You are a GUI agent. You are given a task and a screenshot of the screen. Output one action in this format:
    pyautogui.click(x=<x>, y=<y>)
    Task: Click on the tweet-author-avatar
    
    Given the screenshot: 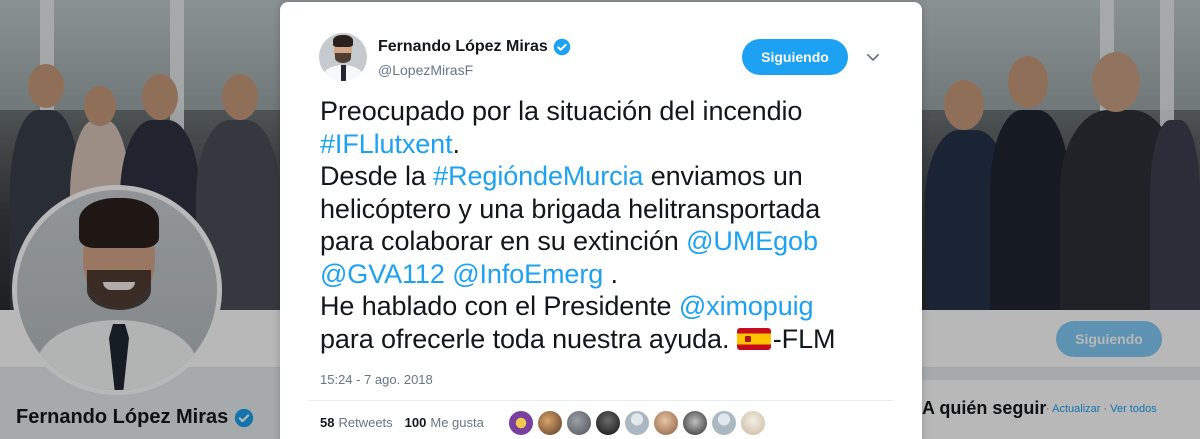 What is the action you would take?
    pyautogui.click(x=343, y=57)
    